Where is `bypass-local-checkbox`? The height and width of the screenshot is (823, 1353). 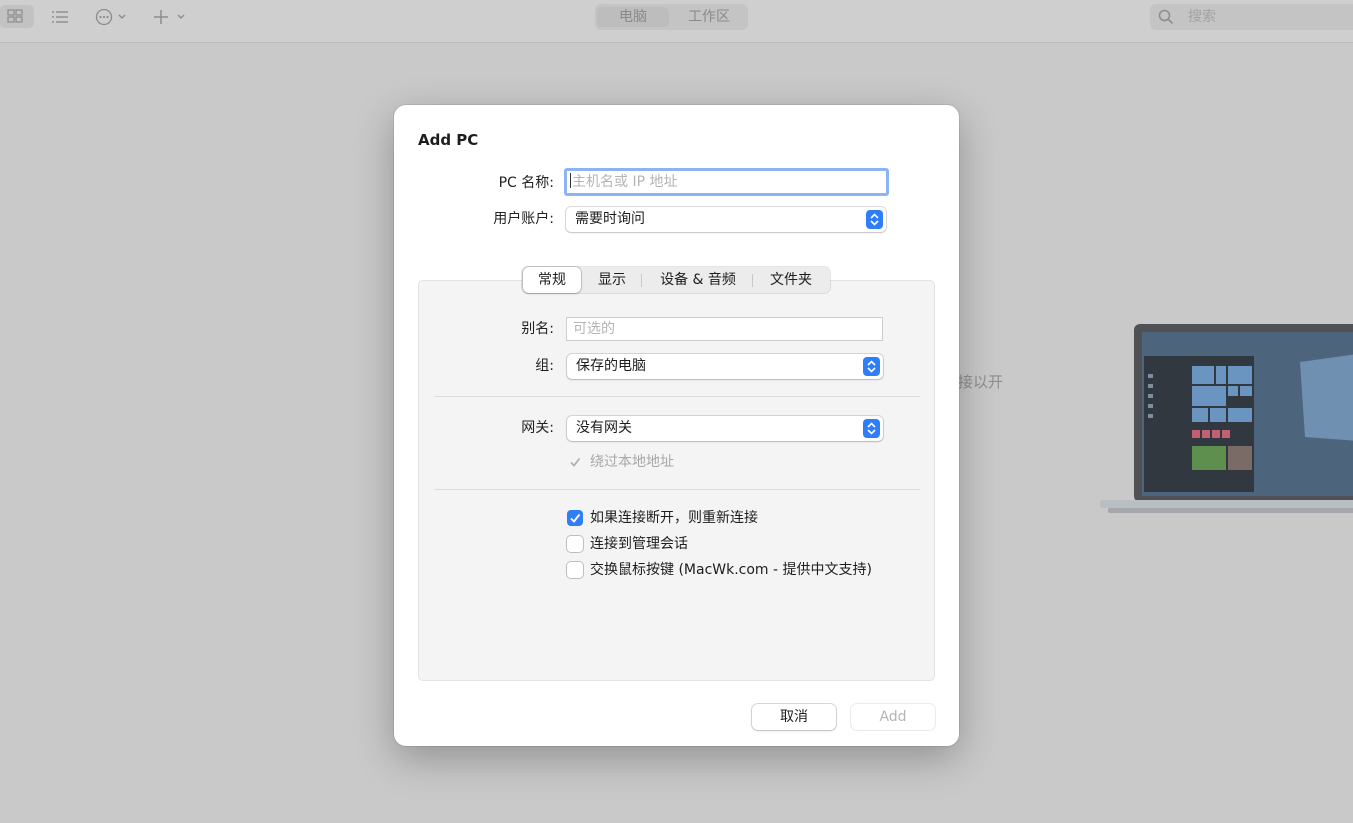 bypass-local-checkbox is located at coordinates (575, 462).